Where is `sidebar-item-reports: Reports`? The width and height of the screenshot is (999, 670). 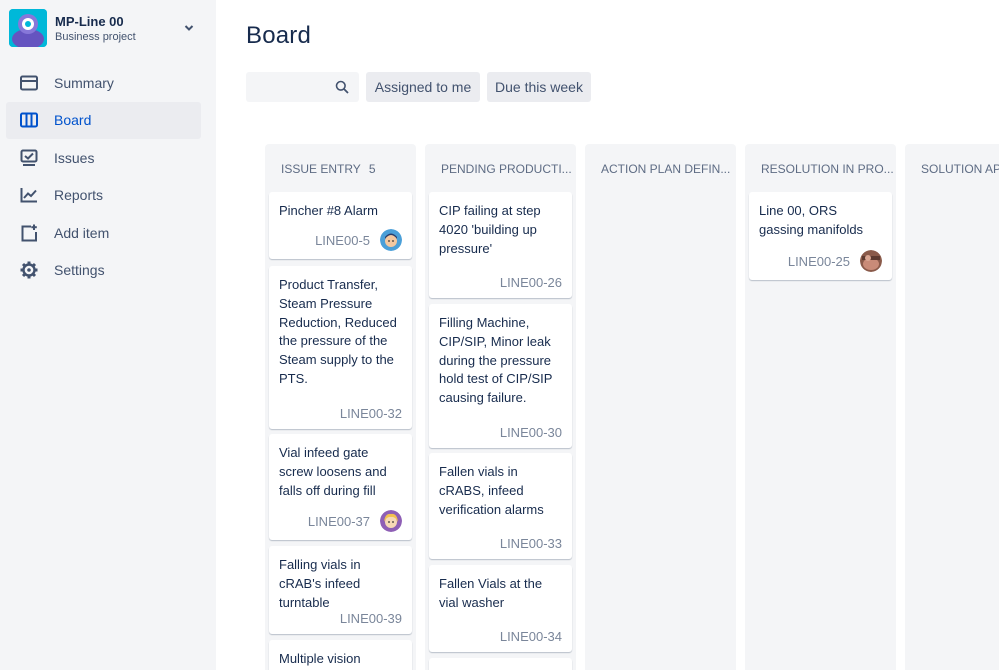
sidebar-item-reports: Reports is located at coordinates (103, 196).